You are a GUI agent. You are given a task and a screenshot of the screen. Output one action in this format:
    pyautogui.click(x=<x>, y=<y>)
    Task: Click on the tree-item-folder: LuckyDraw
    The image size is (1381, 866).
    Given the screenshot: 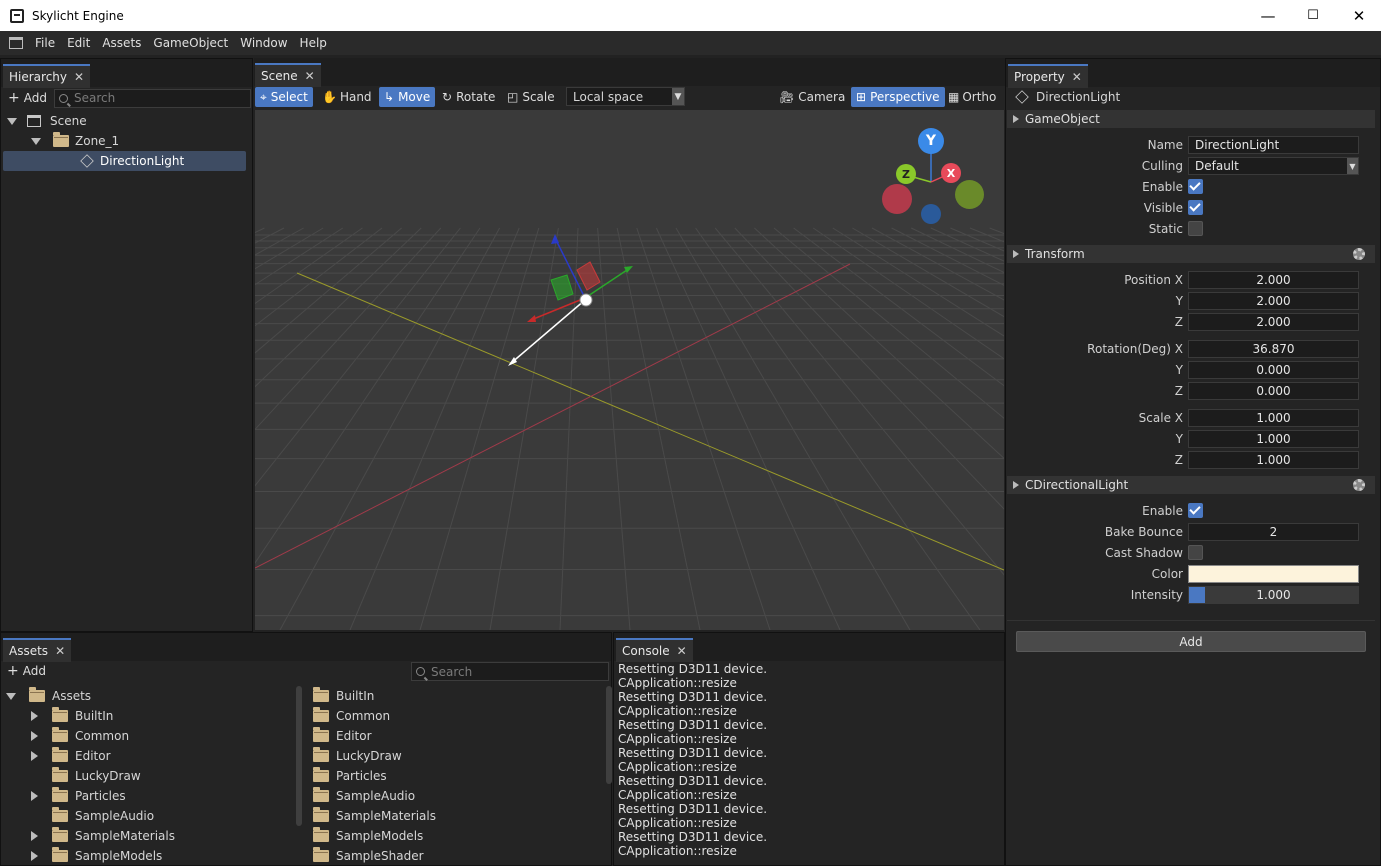 What is the action you would take?
    pyautogui.click(x=86, y=776)
    